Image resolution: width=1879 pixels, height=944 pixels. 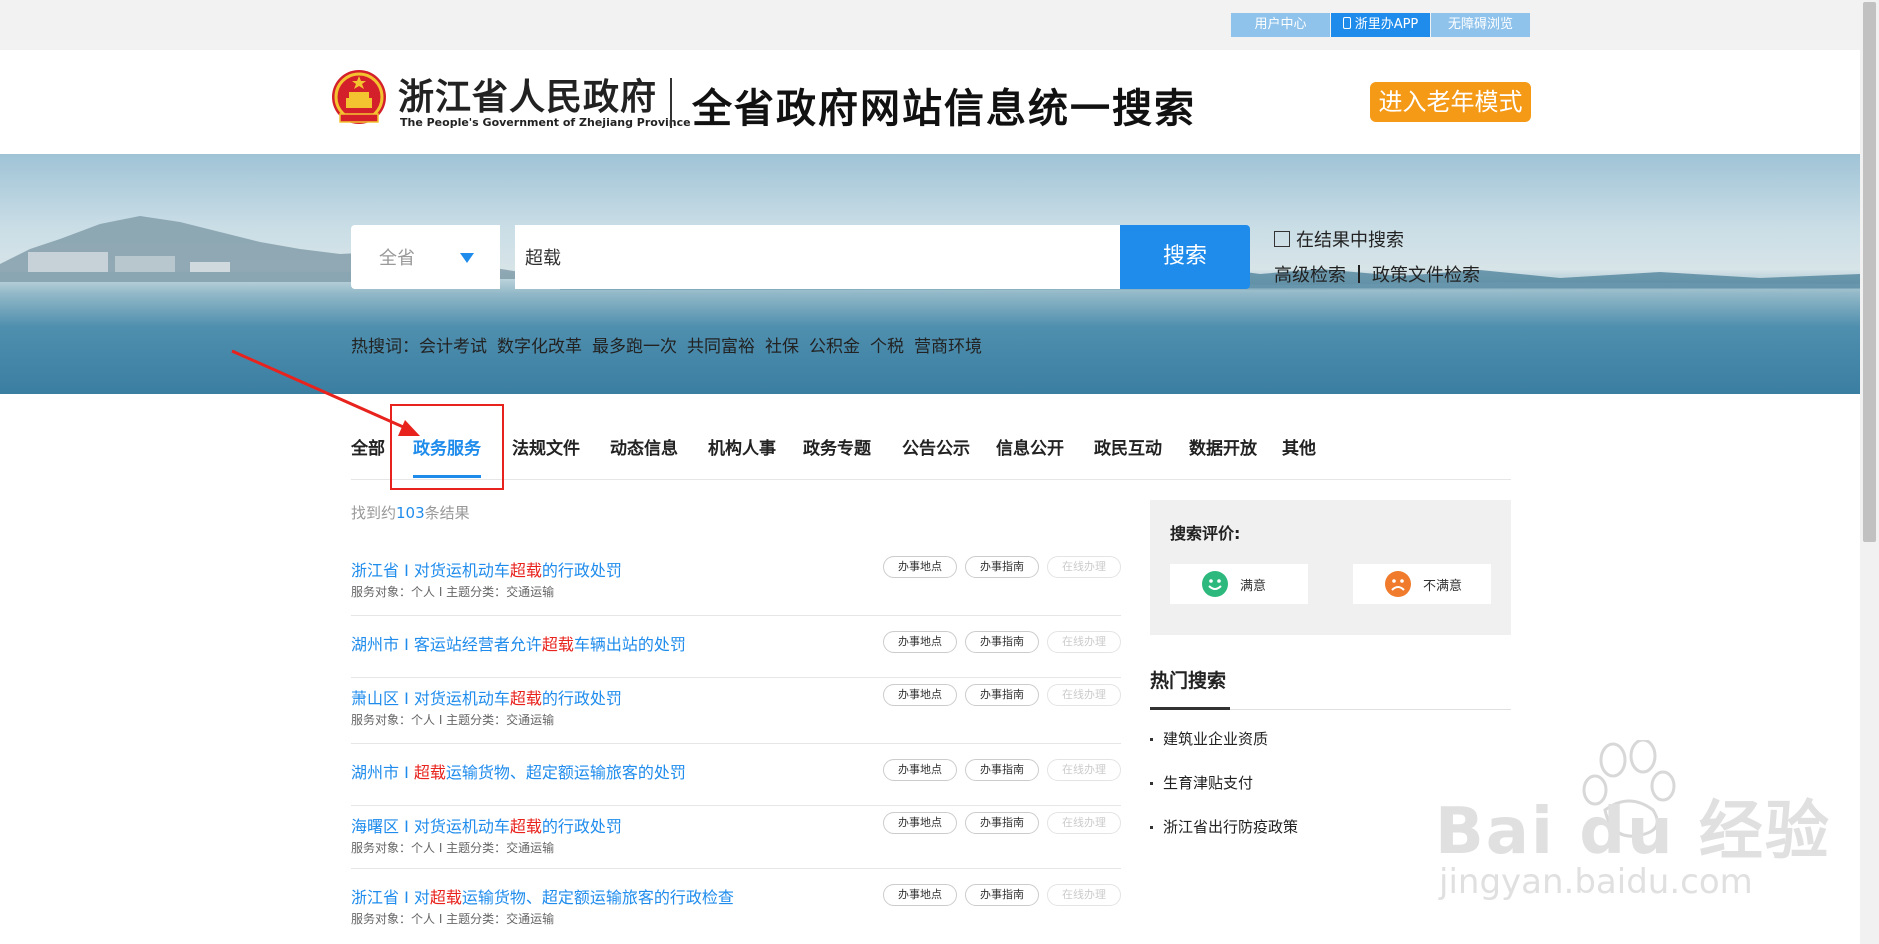 I want to click on result-title: 浙江省 I 对超载运输货物、超定额运输旅客的行政检查, so click(x=542, y=896).